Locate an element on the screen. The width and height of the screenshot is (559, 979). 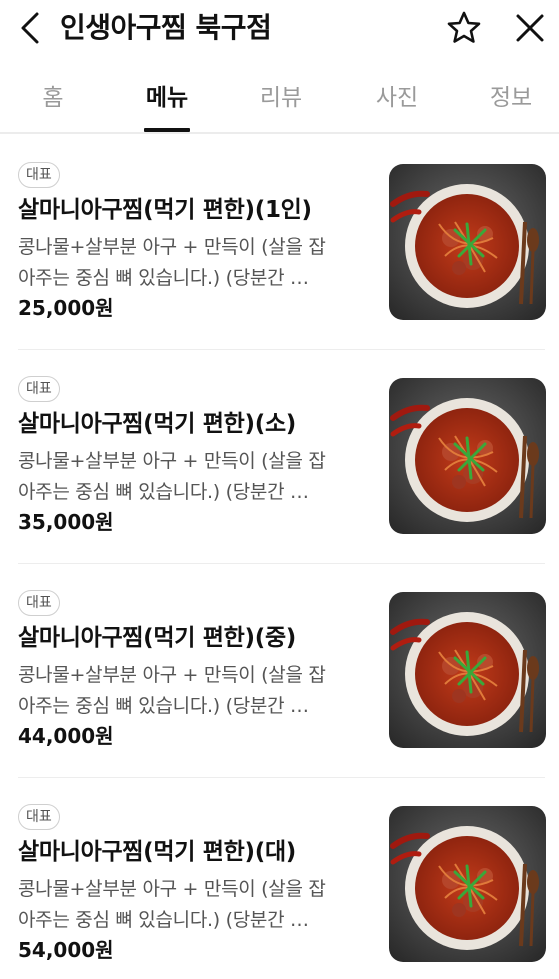
favorite-button is located at coordinates (464, 28).